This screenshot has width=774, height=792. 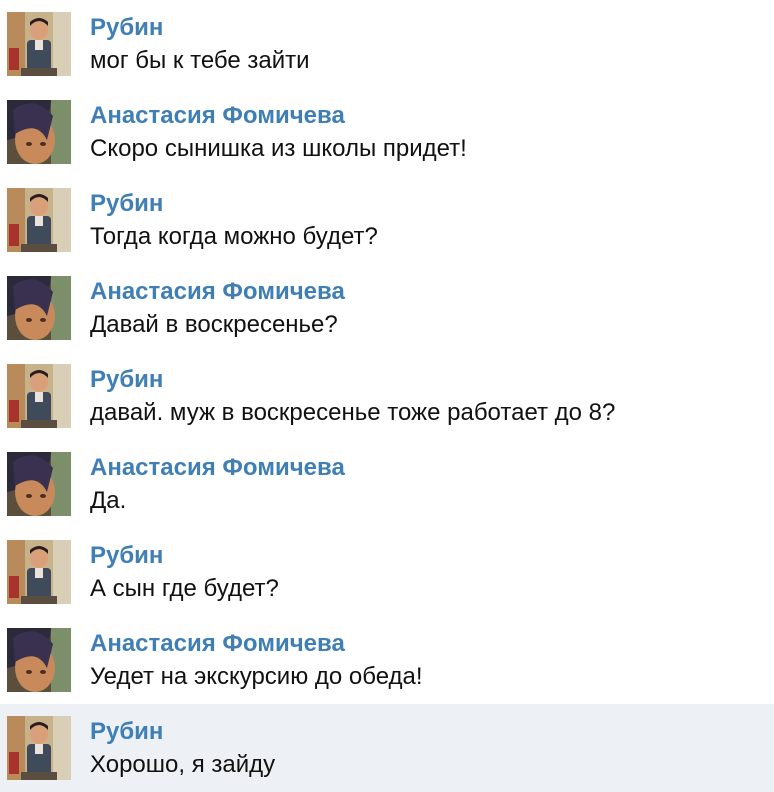 What do you see at coordinates (387, 44) in the screenshot?
I see `message-item: Рубин мог бы к тебе зайти` at bounding box center [387, 44].